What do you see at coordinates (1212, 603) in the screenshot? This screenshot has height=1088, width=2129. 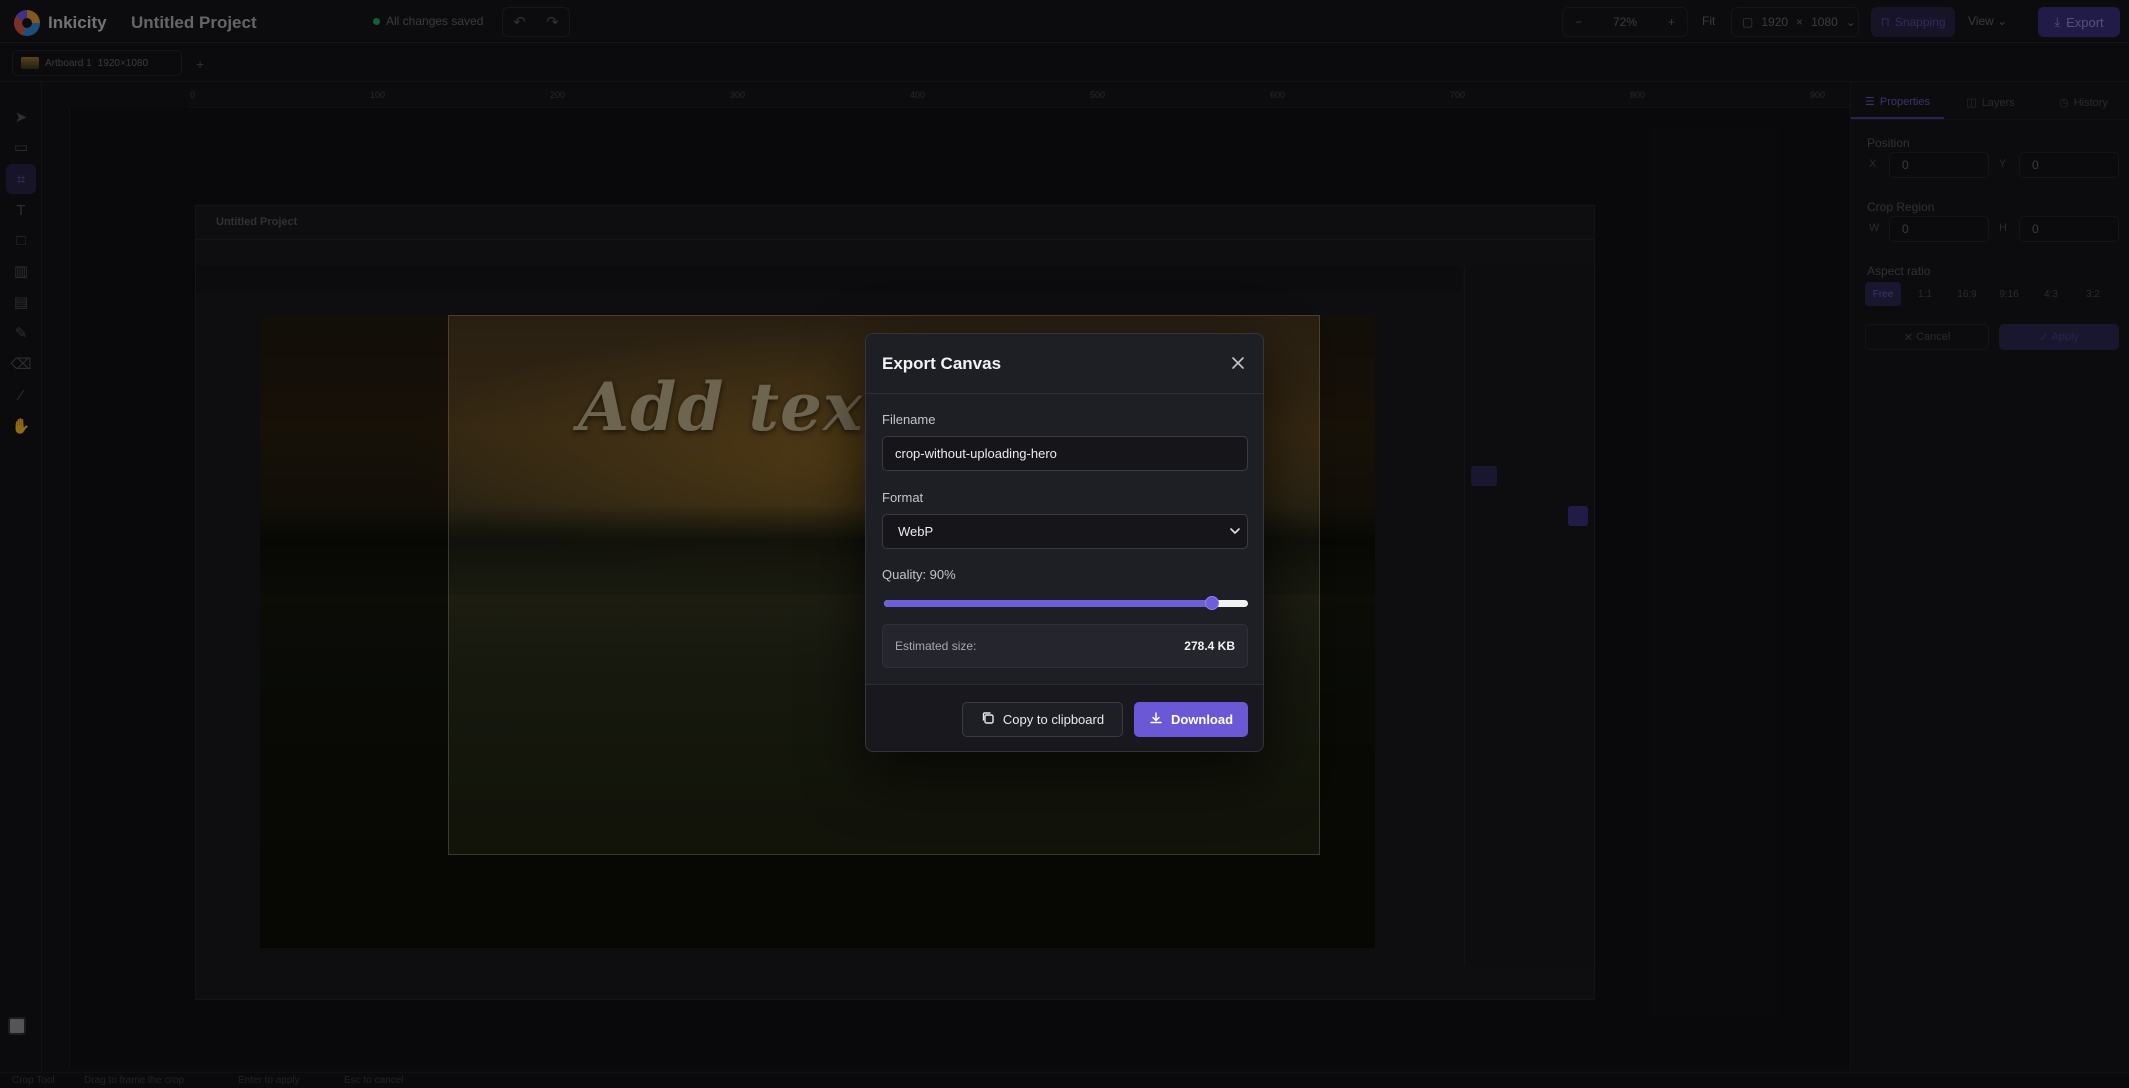 I see `slider-thumb` at bounding box center [1212, 603].